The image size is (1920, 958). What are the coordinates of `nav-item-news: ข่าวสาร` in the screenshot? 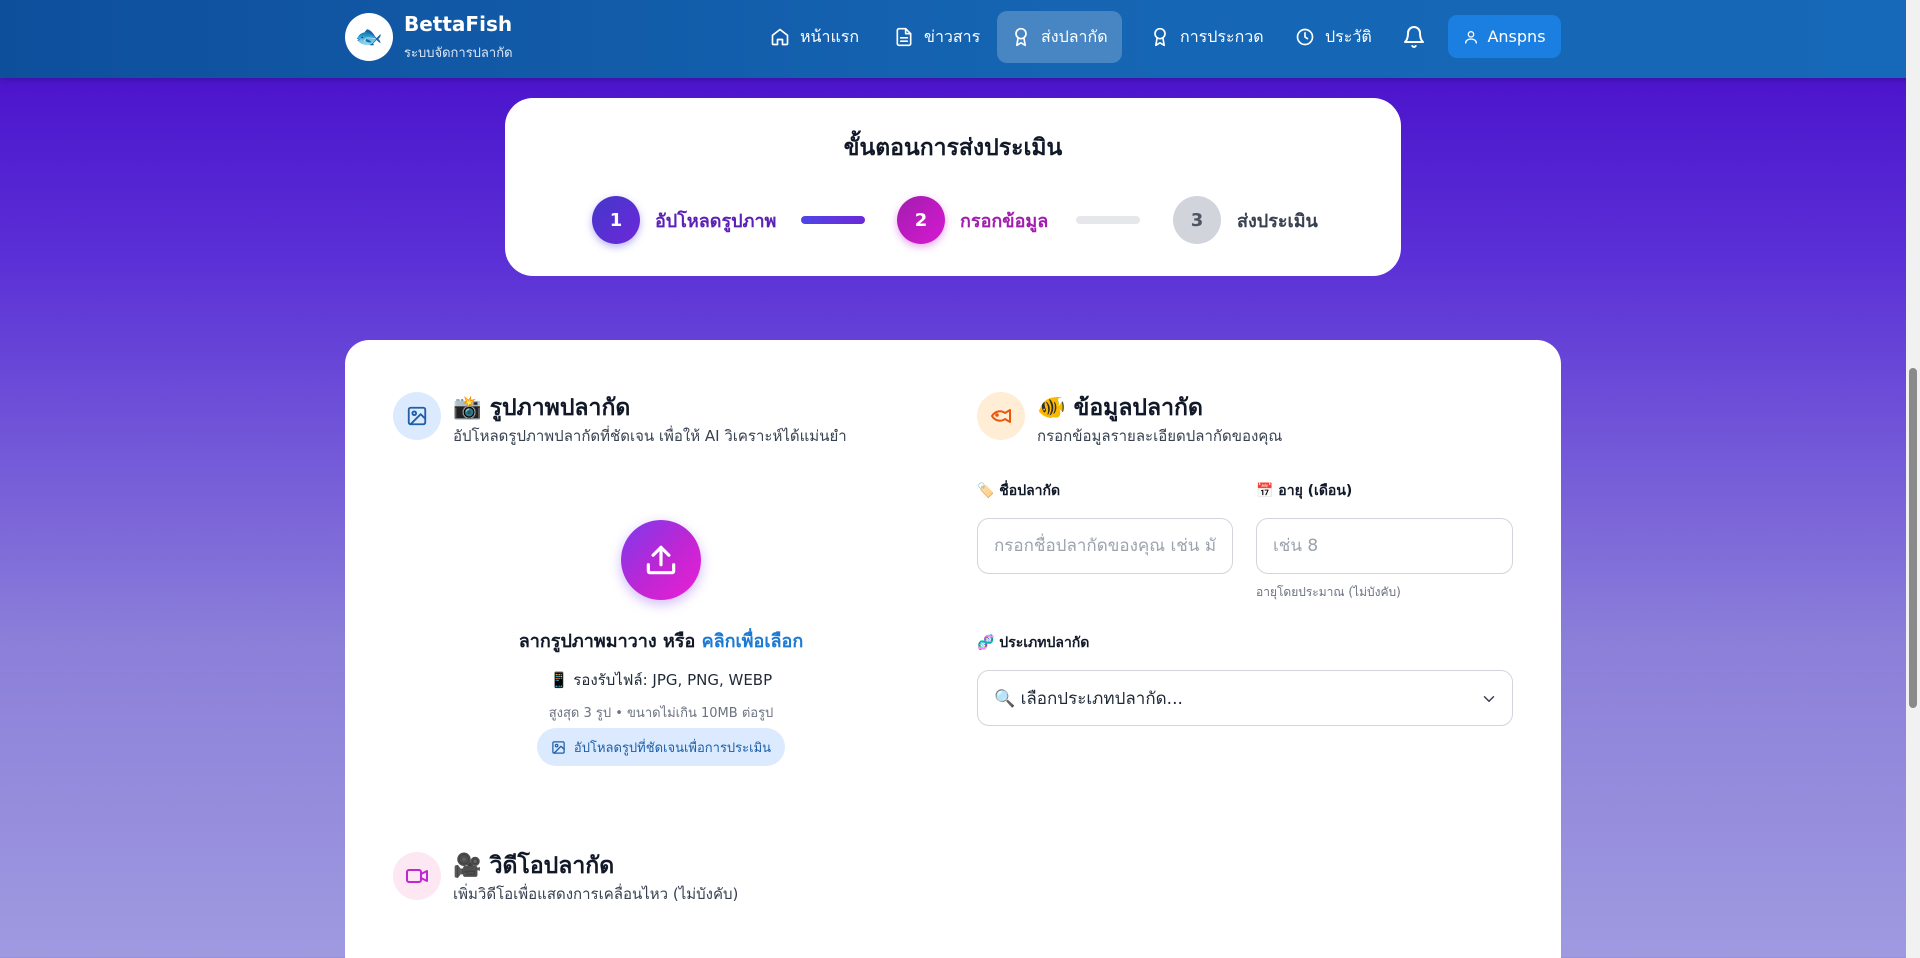 It's located at (937, 37).